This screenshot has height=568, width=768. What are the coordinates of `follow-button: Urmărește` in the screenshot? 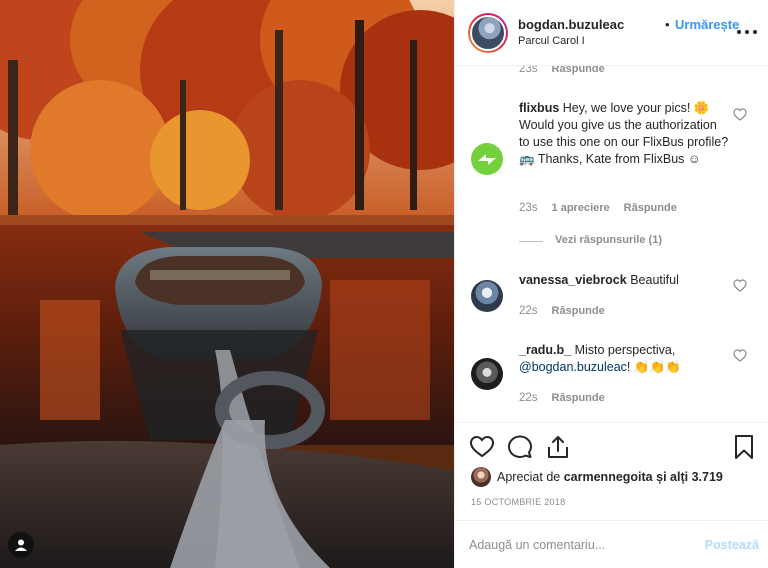 It's located at (707, 24).